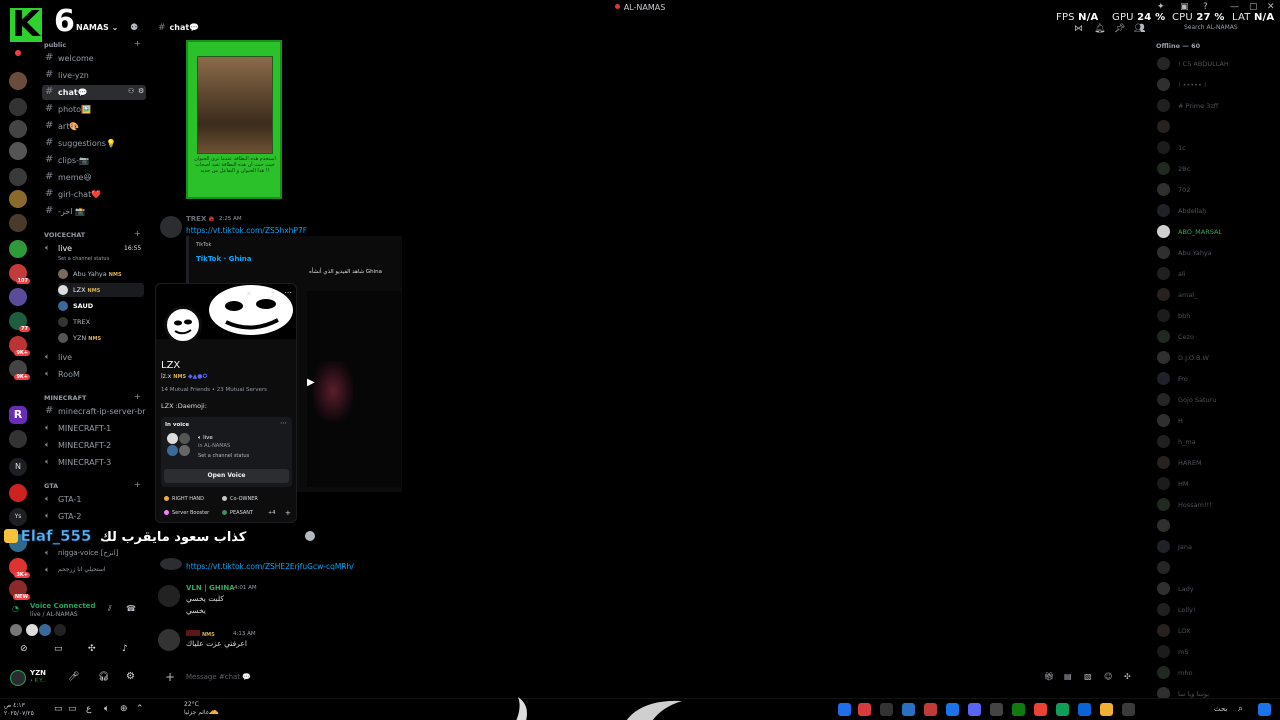 The width and height of the screenshot is (1280, 720). I want to click on channel-live-yzn: # live-yzn, so click(94, 75).